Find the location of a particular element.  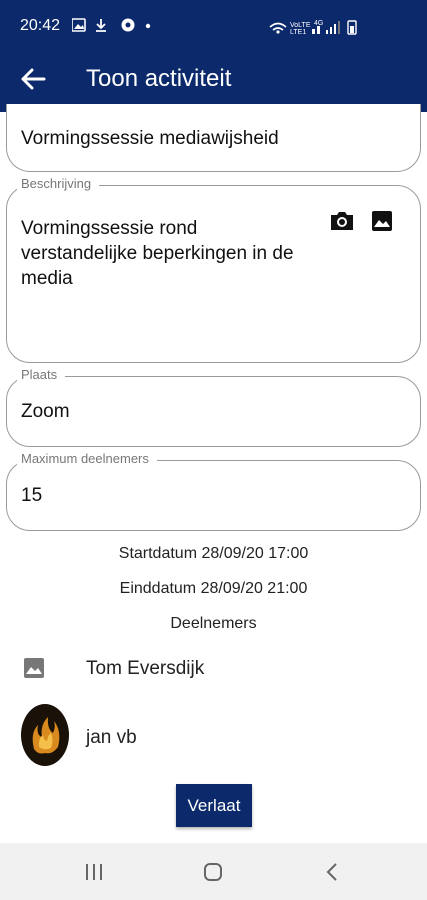

max-participants-field: Maximum deelnemers 15 is located at coordinates (213, 491).